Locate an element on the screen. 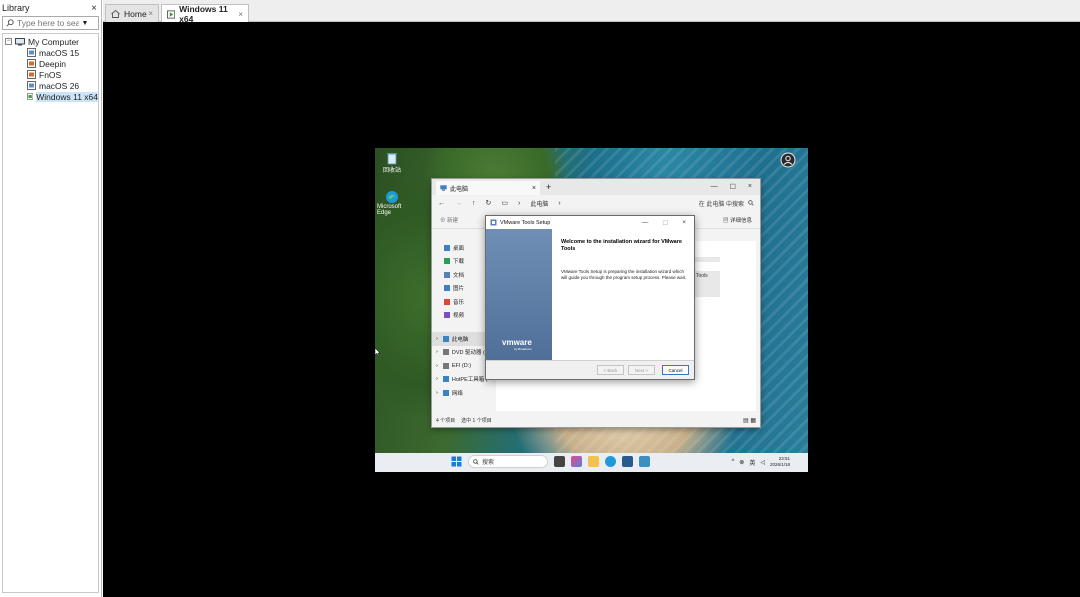 The width and height of the screenshot is (1080, 597). tab-home: Home × is located at coordinates (132, 13).